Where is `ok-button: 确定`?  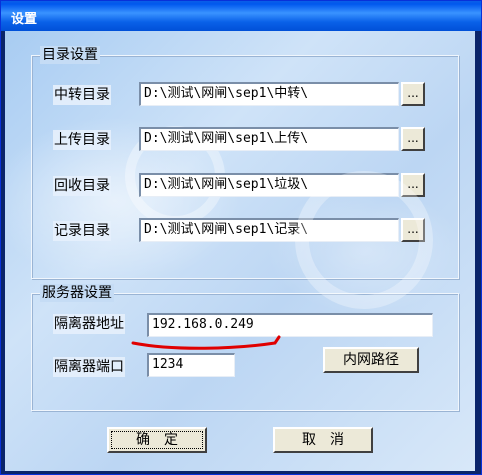
ok-button: 确定 is located at coordinates (157, 440).